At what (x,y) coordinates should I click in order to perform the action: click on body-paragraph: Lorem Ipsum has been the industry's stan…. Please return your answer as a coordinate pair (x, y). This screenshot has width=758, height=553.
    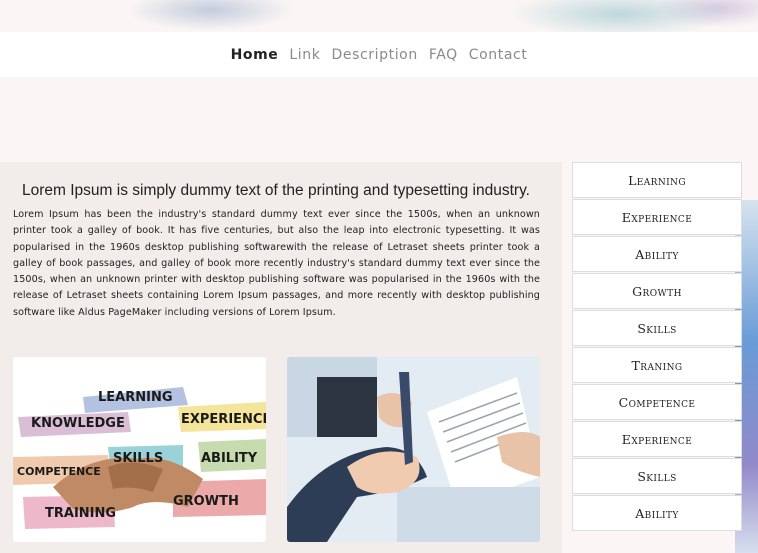
    Looking at the image, I should click on (276, 263).